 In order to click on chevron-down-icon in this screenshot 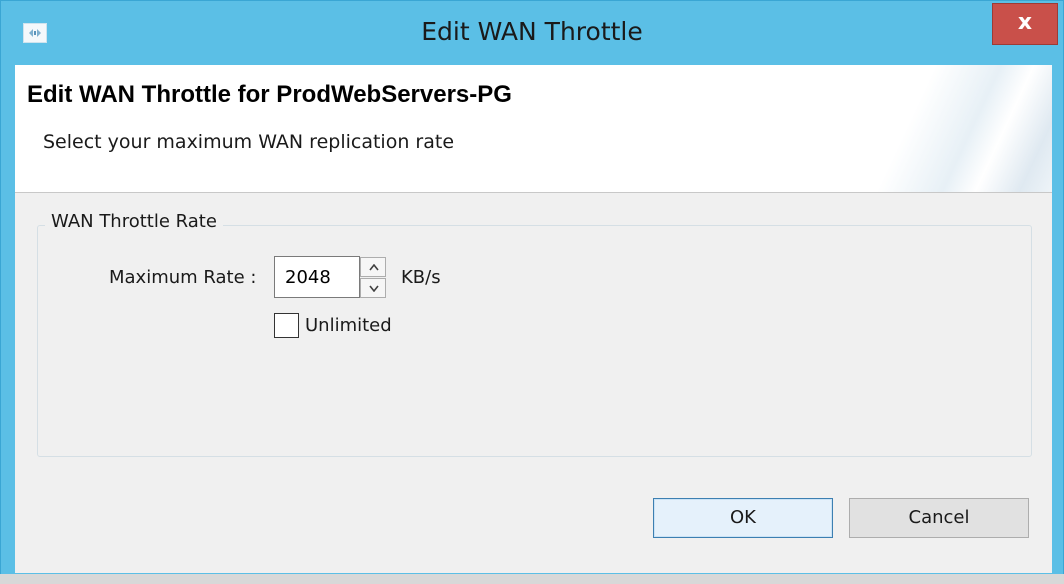, I will do `click(374, 288)`.